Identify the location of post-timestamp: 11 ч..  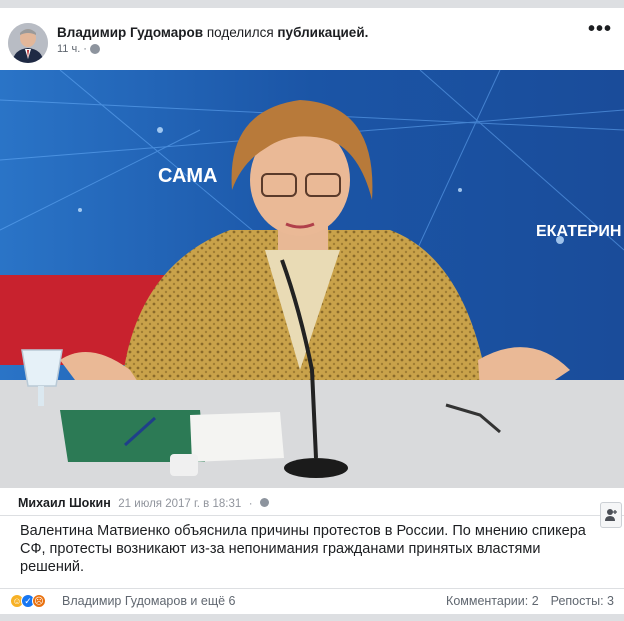
(68, 49).